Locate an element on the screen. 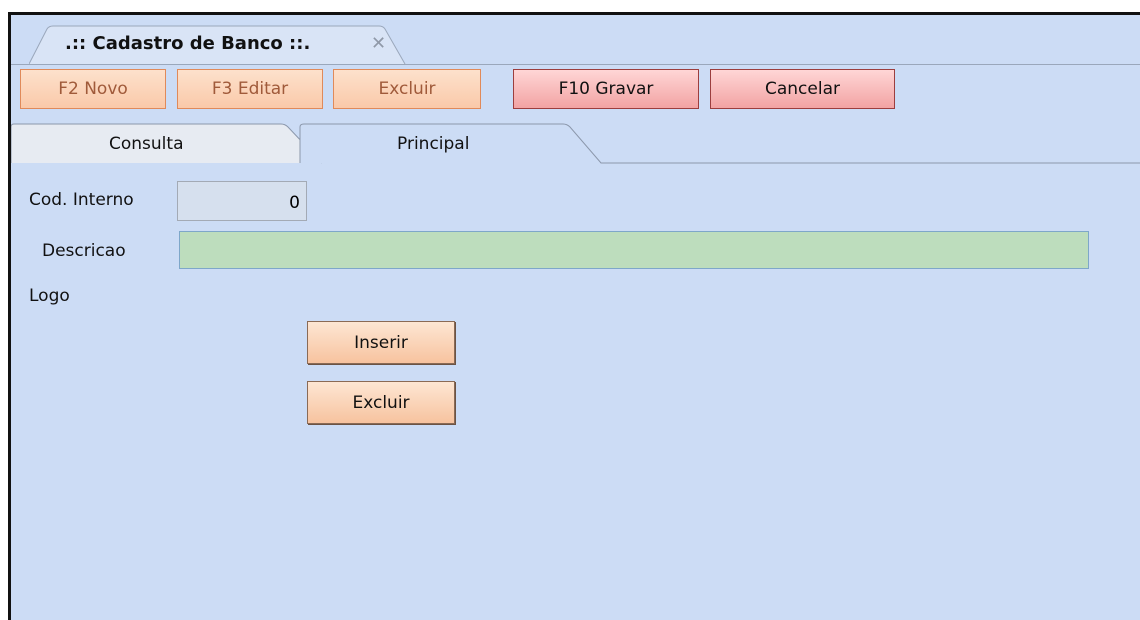 Image resolution: width=1140 pixels, height=620 pixels. cod-interno-field: 0 is located at coordinates (242, 201).